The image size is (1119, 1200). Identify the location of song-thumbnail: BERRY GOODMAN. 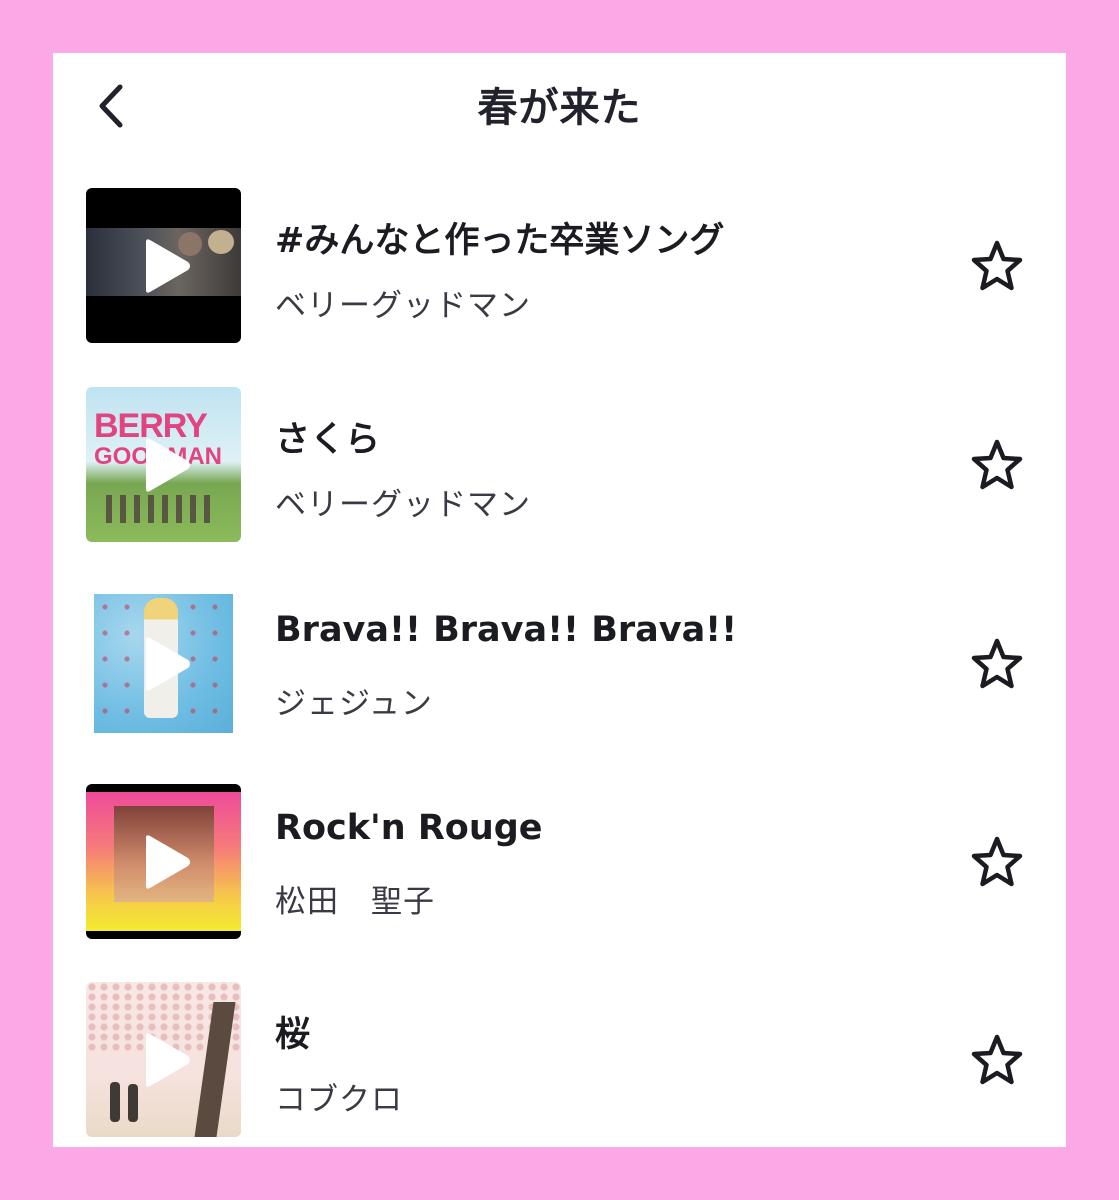
(163, 464).